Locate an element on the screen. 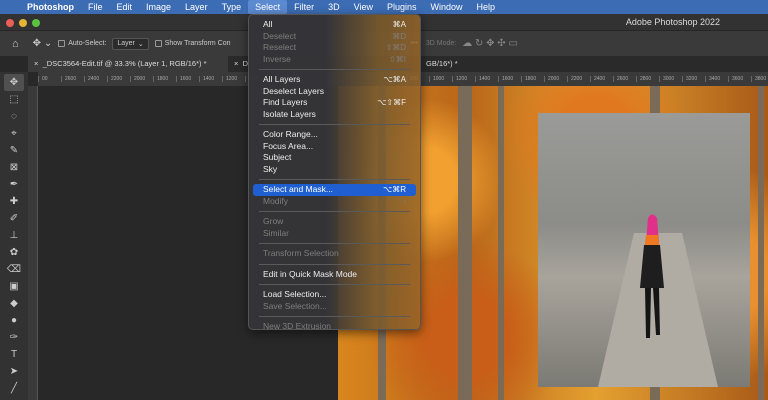 The height and width of the screenshot is (400, 768). tool-icon-17: ➤ is located at coordinates (14, 371).